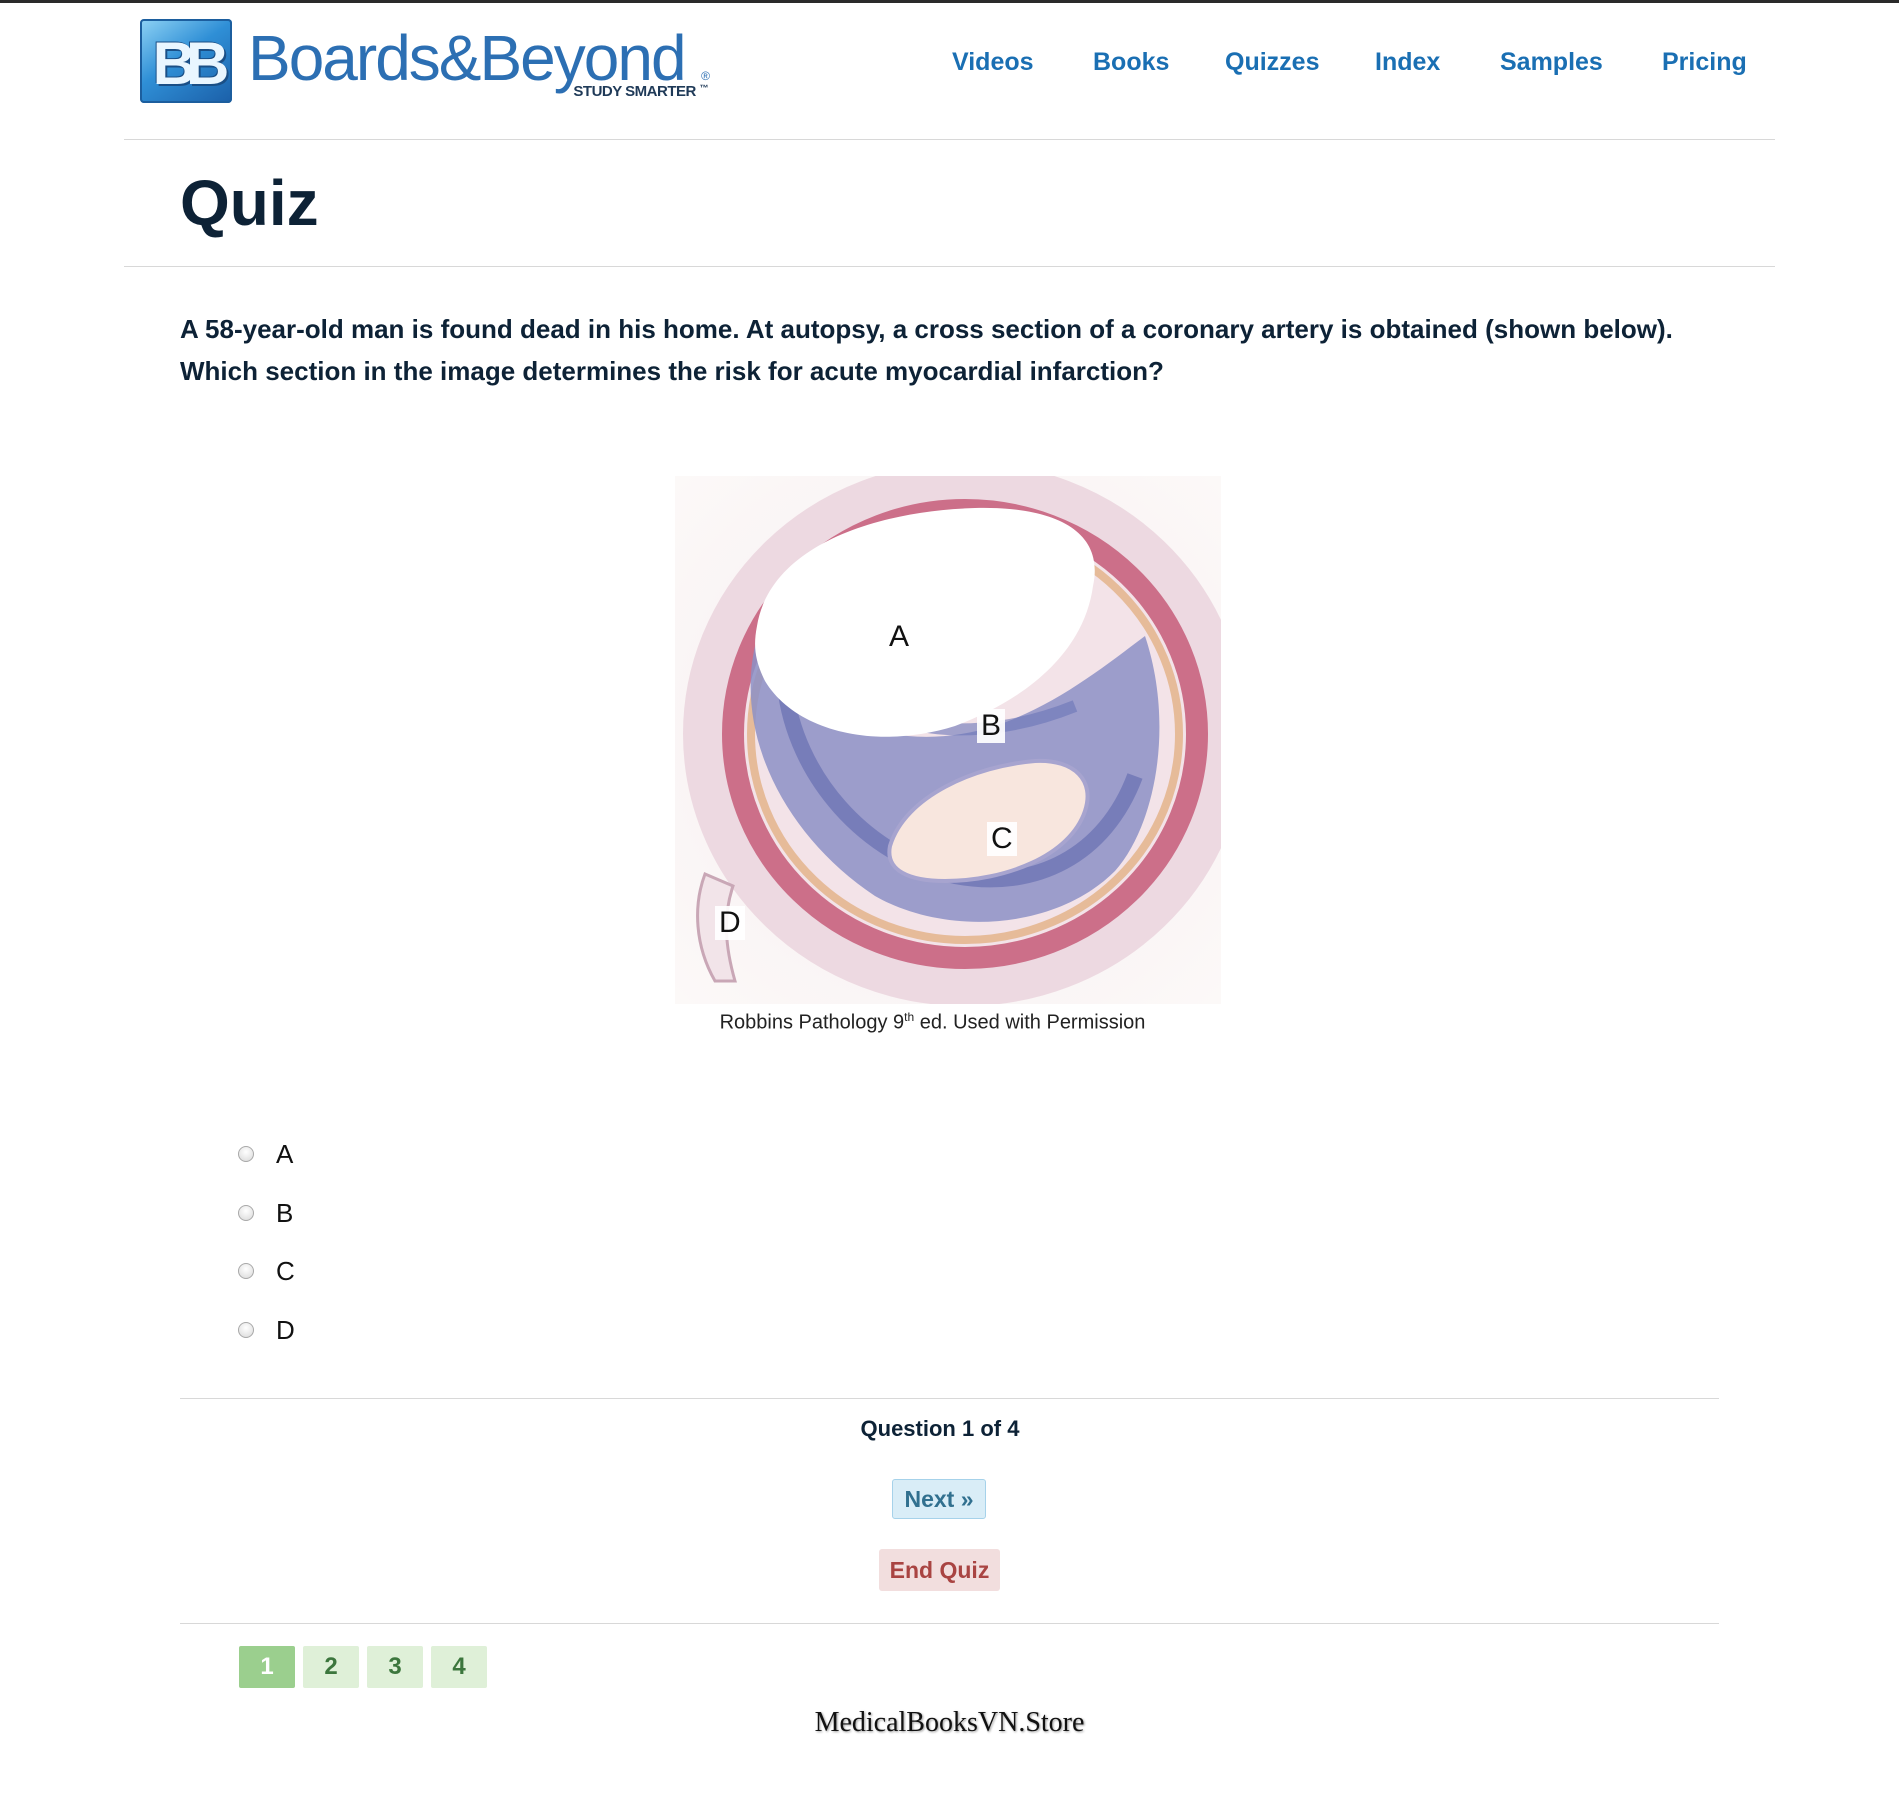 This screenshot has width=1899, height=1802. Describe the element at coordinates (265, 1213) in the screenshot. I see `answer-option-b: B` at that location.